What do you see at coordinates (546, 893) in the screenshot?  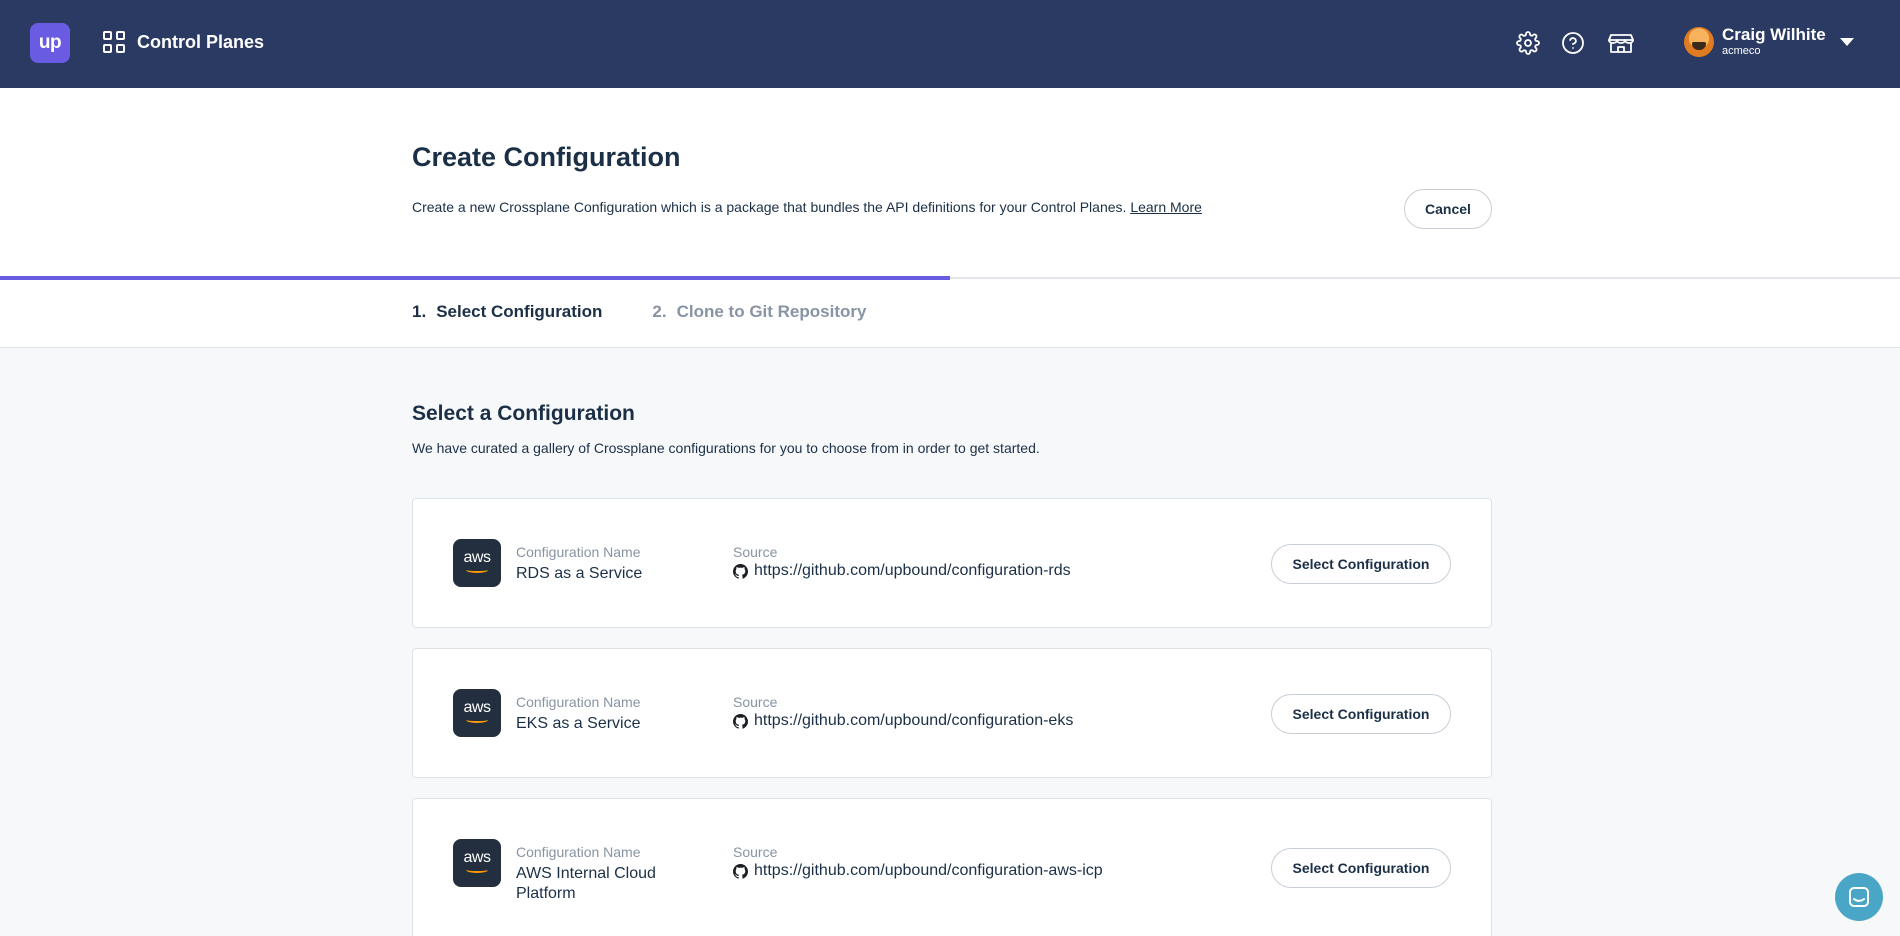 I see `configuration-name-continued: Platform` at bounding box center [546, 893].